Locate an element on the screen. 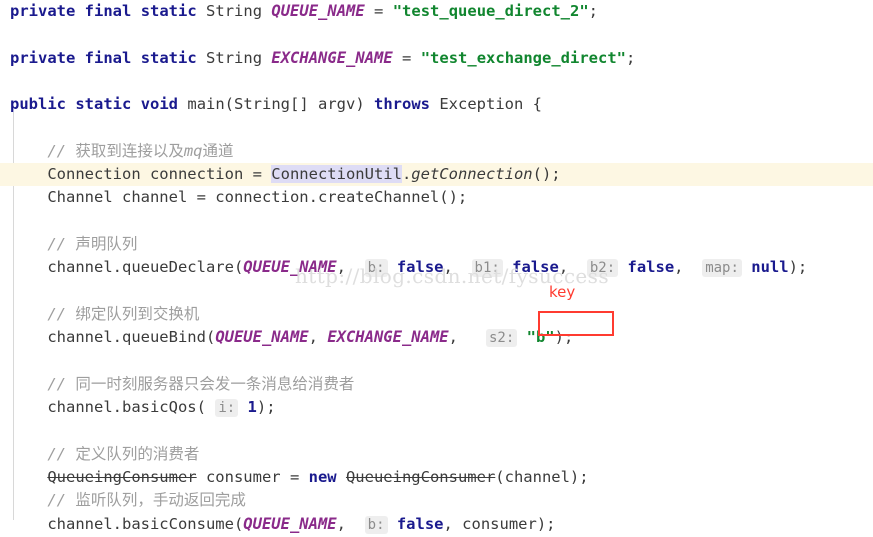  code-token: channel.queueDeclare( is located at coordinates (127, 267).